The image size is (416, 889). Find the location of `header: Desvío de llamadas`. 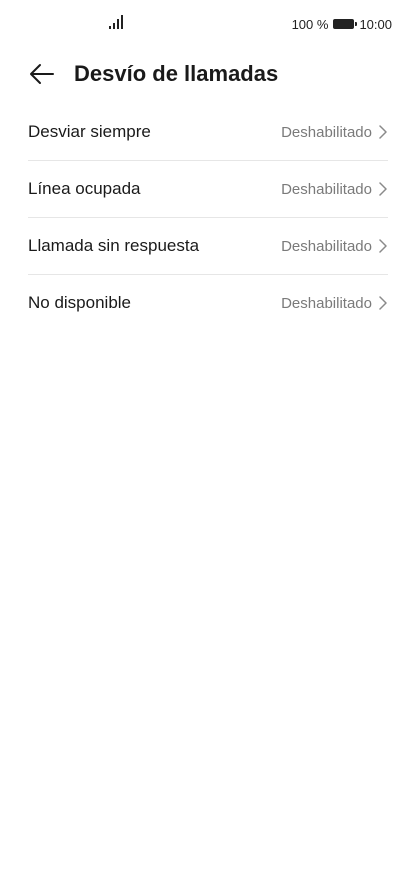

header: Desvío de llamadas is located at coordinates (208, 74).